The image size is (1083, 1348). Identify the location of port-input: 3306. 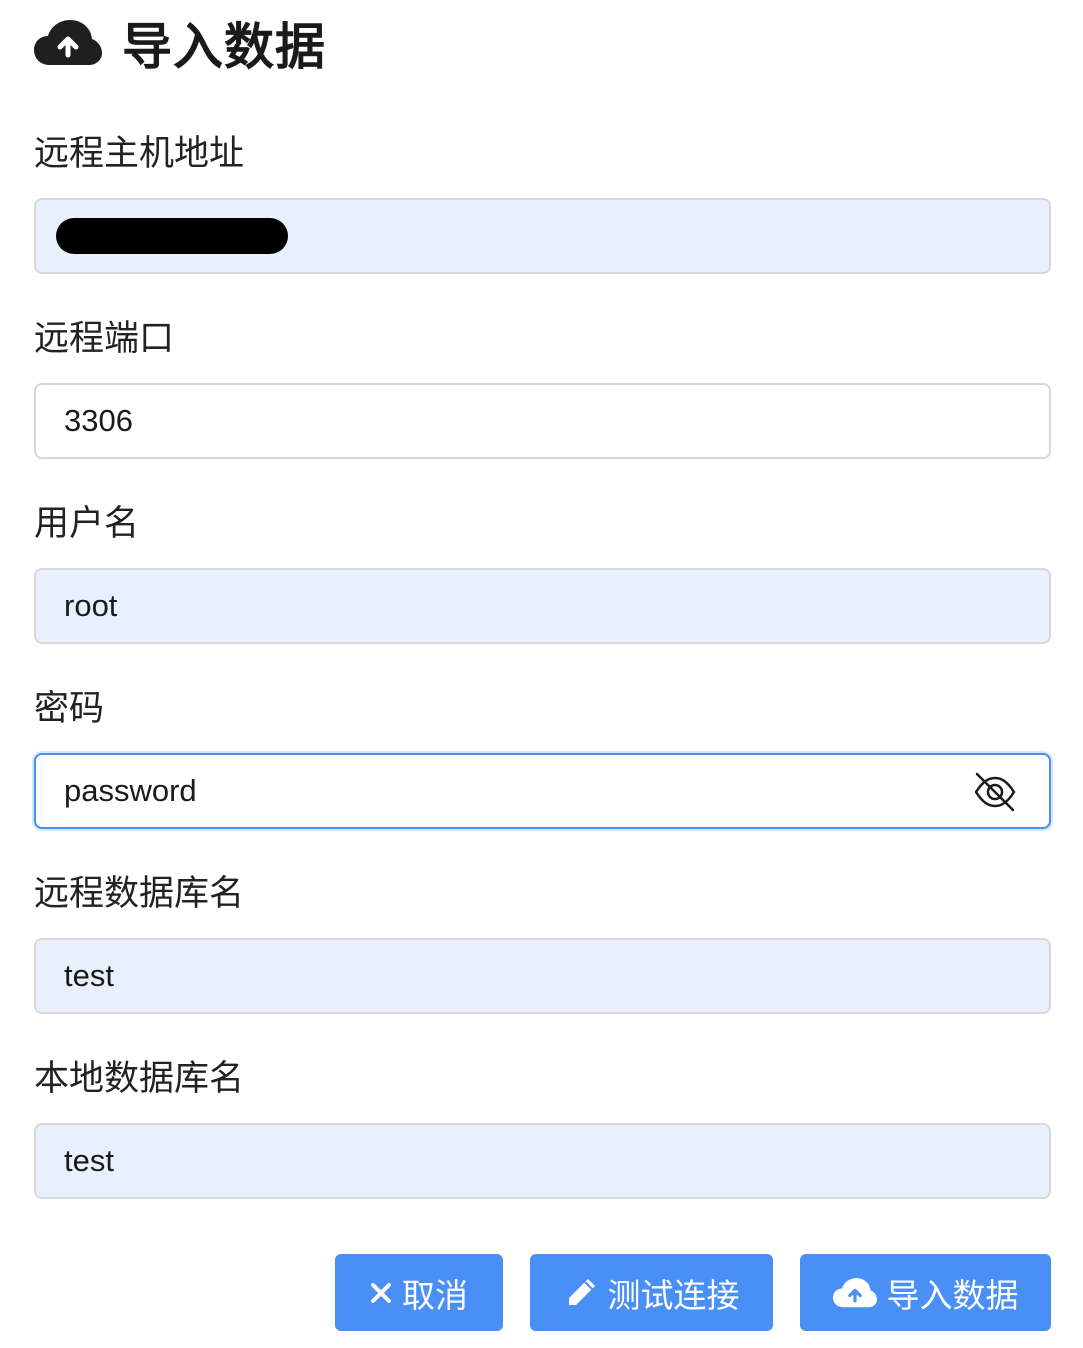
(542, 421).